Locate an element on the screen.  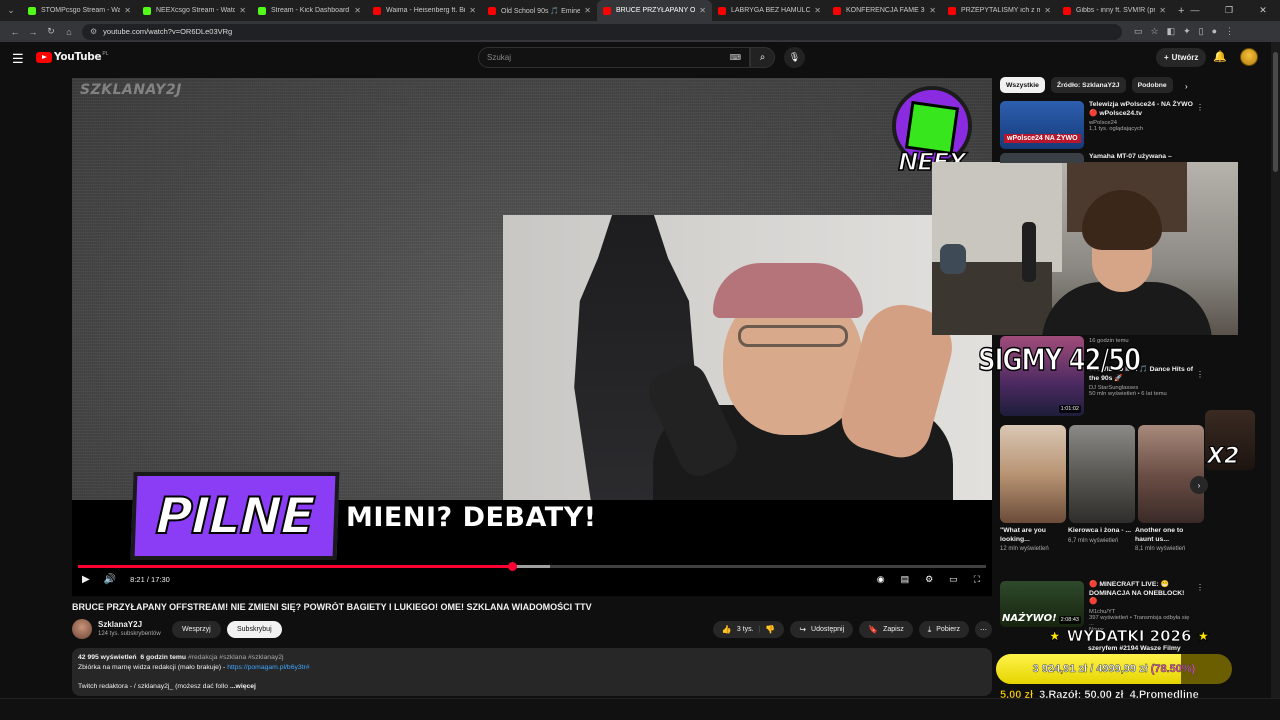
bookmark-star-icon: ☆ is located at coordinates (1155, 31).